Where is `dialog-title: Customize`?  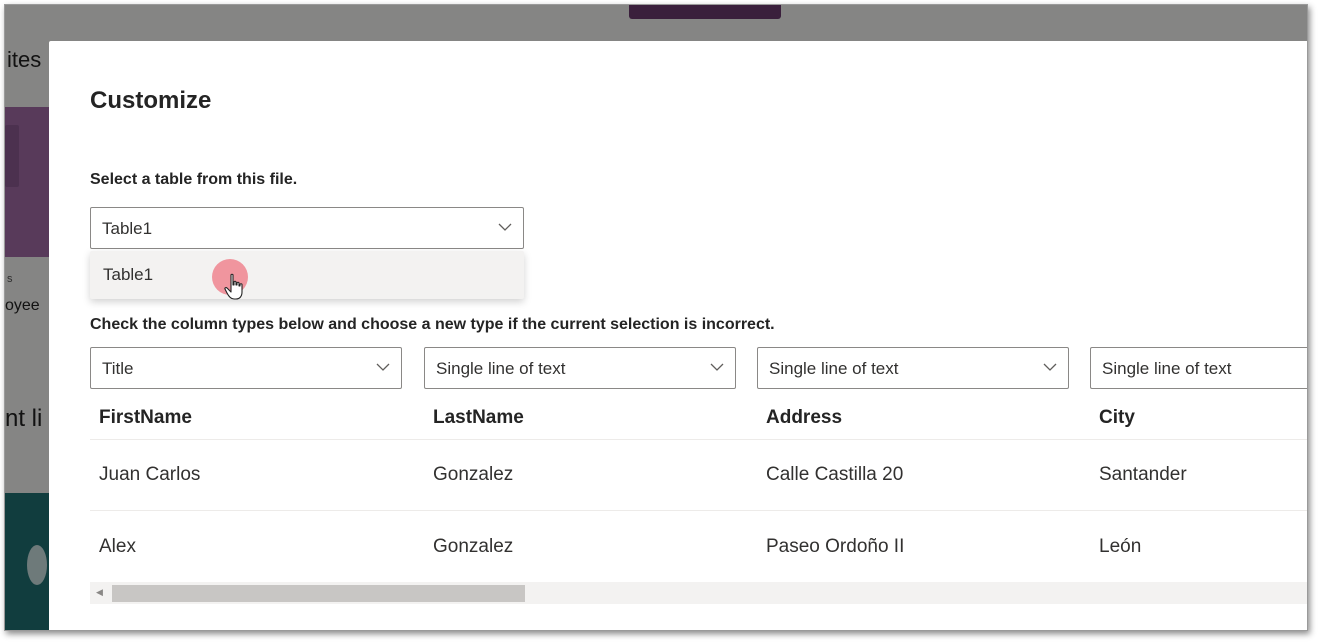
dialog-title: Customize is located at coordinates (151, 100).